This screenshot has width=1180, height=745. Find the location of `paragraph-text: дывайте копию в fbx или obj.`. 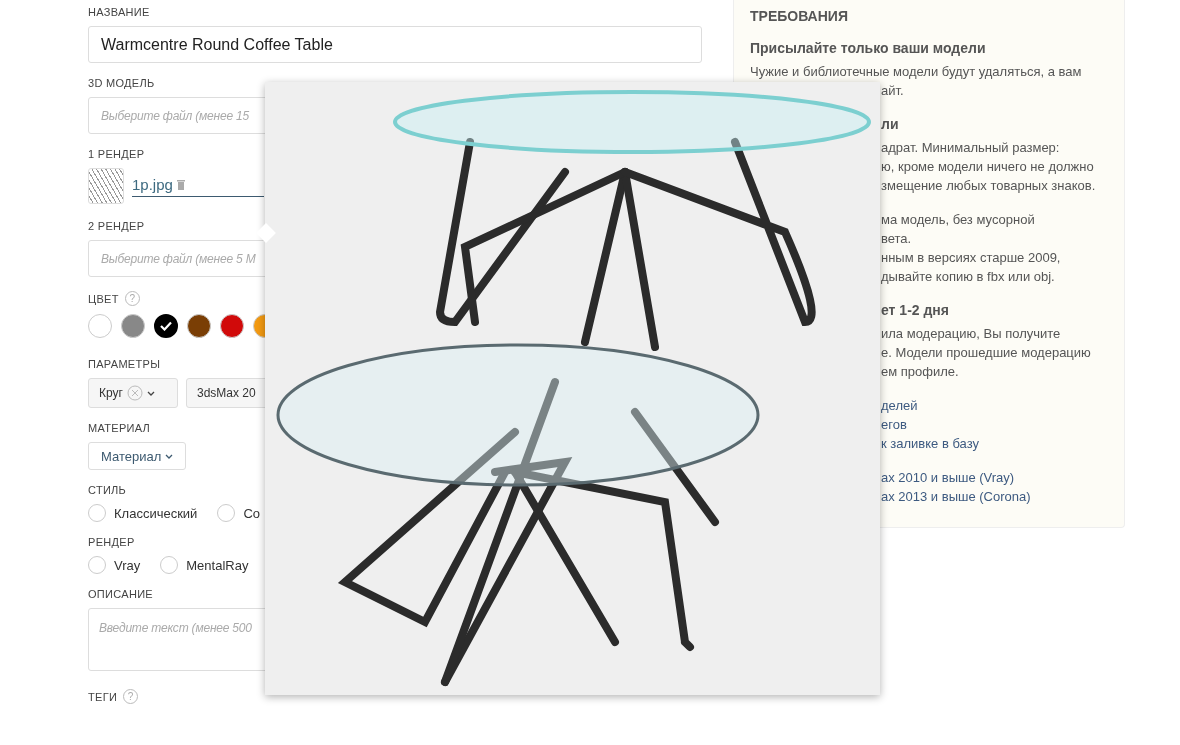

paragraph-text: дывайте копию в fbx или obj. is located at coordinates (968, 277).